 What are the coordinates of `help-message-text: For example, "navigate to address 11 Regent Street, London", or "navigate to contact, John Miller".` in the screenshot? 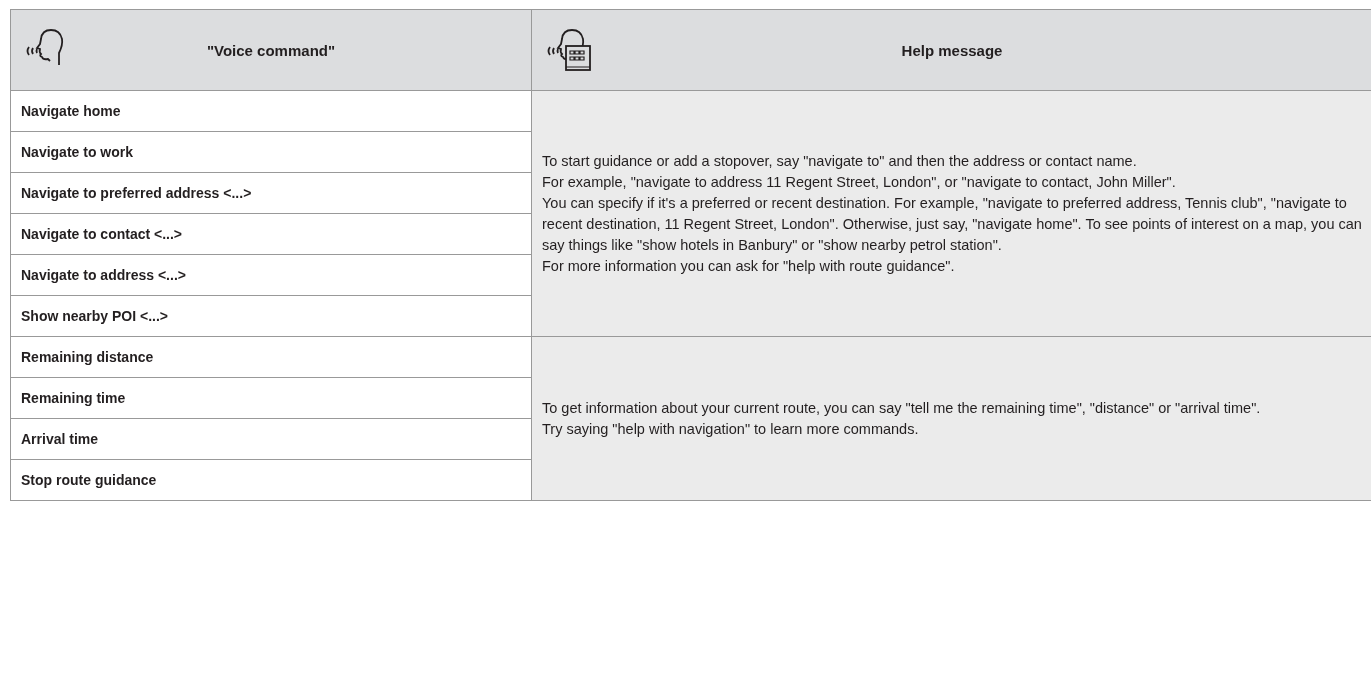 It's located at (859, 182).